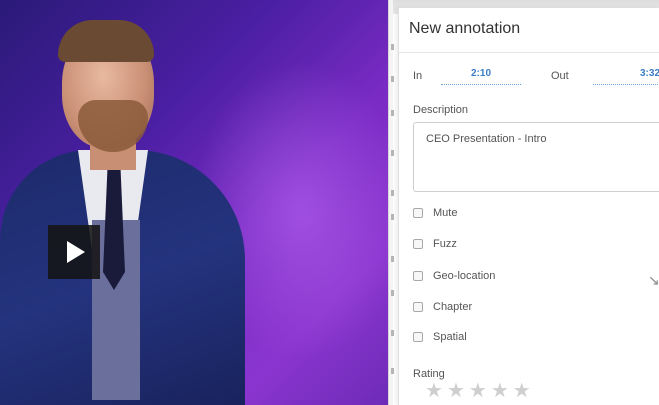 The height and width of the screenshot is (405, 659). What do you see at coordinates (418, 337) in the screenshot?
I see `spatial-checkbox` at bounding box center [418, 337].